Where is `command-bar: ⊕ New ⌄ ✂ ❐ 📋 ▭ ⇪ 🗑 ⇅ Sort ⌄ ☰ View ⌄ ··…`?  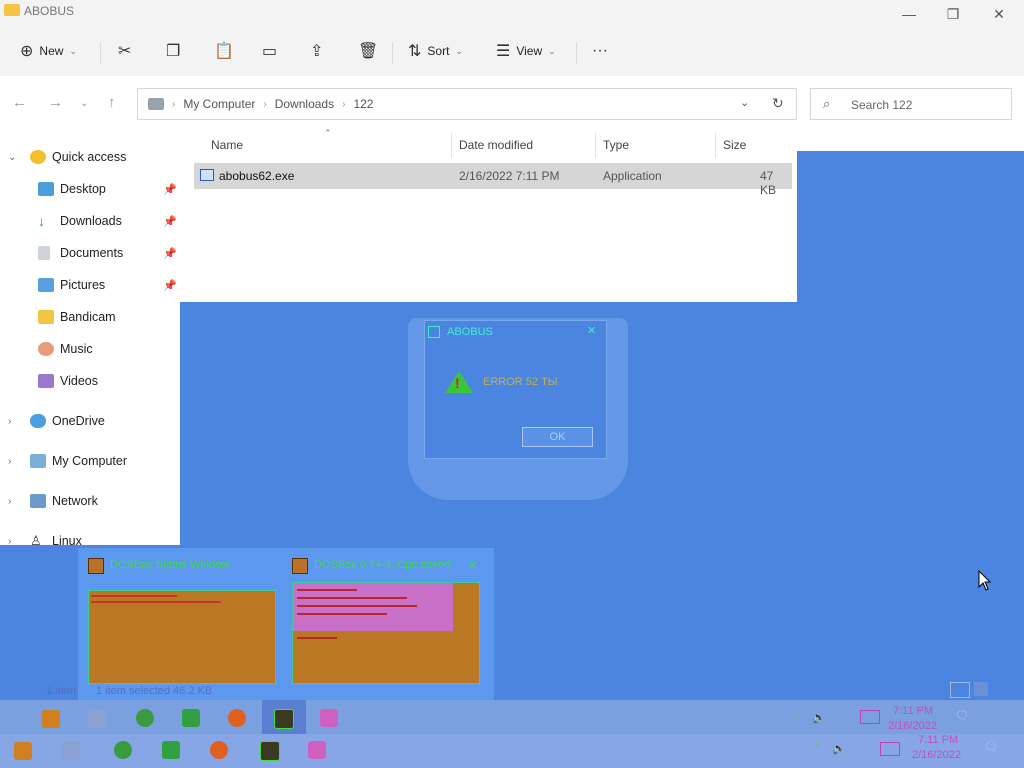
command-bar: ⊕ New ⌄ ✂ ❐ 📋 ▭ ⇪ 🗑 ⇅ Sort ⌄ ☰ View ⌄ ··… is located at coordinates (512, 52).